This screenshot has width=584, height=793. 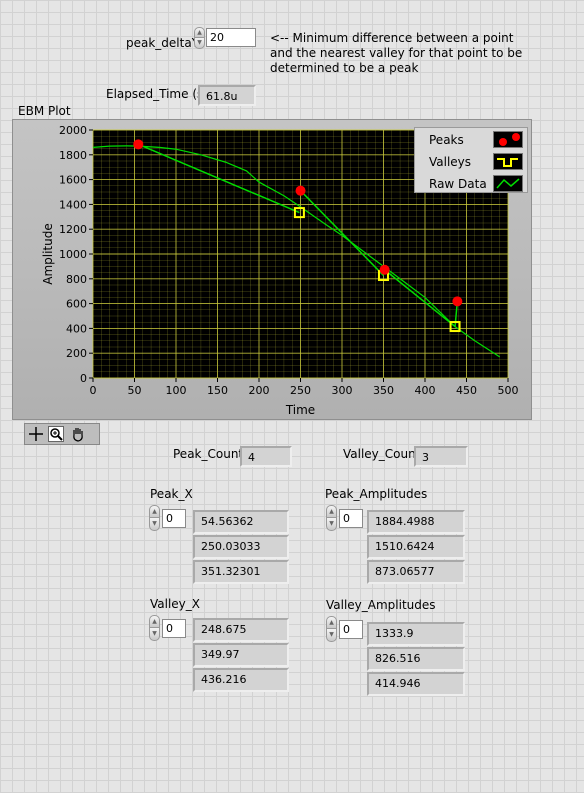 I want to click on y-tick-label: 600, so click(x=76, y=304).